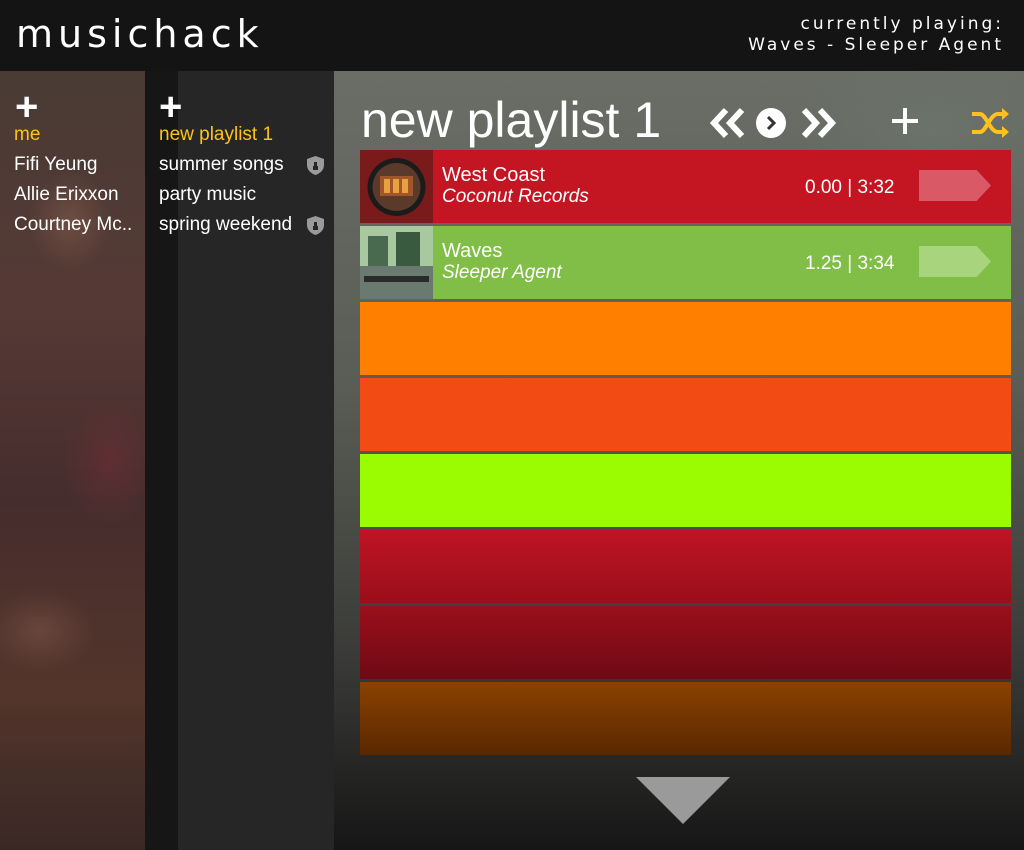 The image size is (1024, 850). I want to click on track-time: 1.25 | 3:34, so click(850, 263).